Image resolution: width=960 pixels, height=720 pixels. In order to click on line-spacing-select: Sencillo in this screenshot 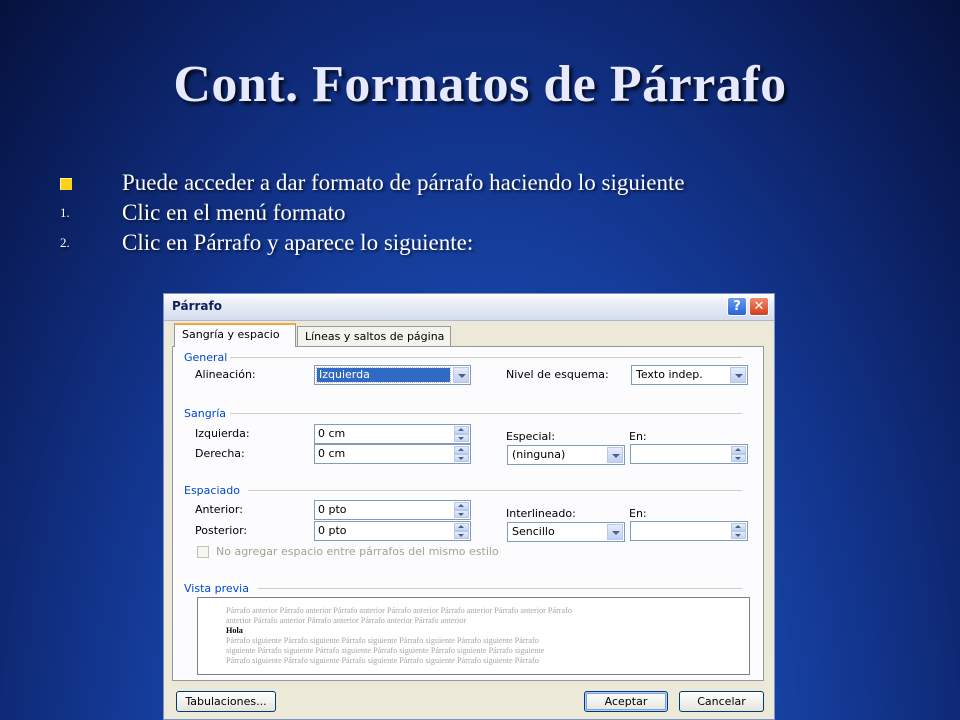, I will do `click(566, 532)`.